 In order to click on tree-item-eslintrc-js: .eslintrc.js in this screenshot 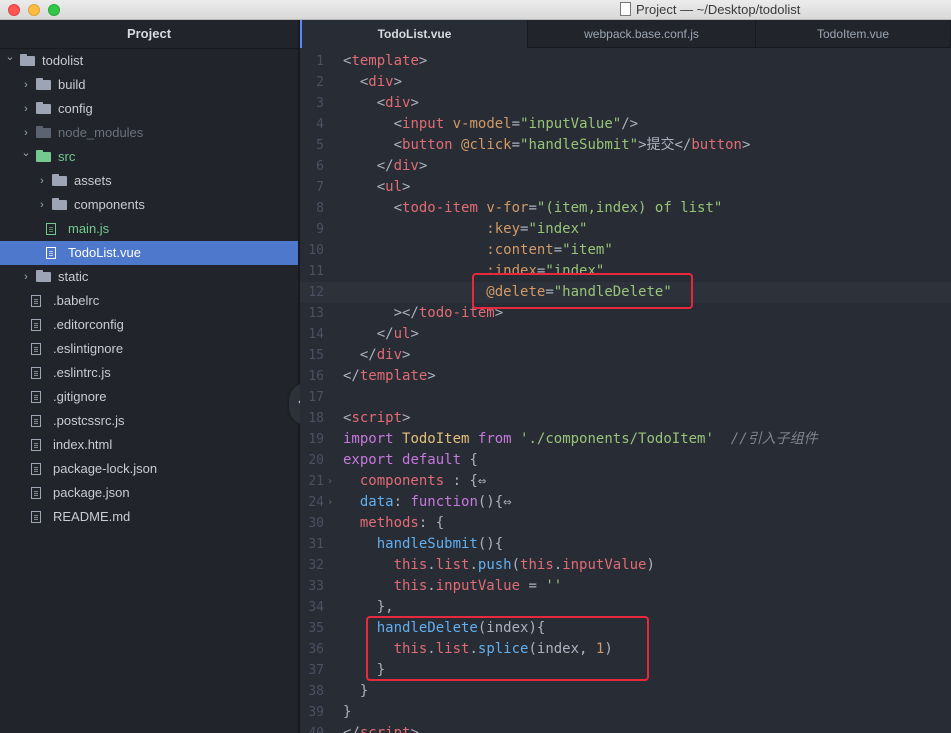, I will do `click(149, 373)`.